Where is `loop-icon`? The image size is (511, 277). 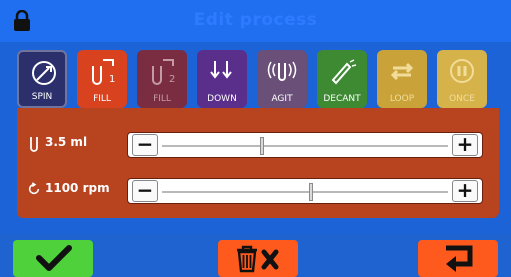 loop-icon is located at coordinates (402, 71).